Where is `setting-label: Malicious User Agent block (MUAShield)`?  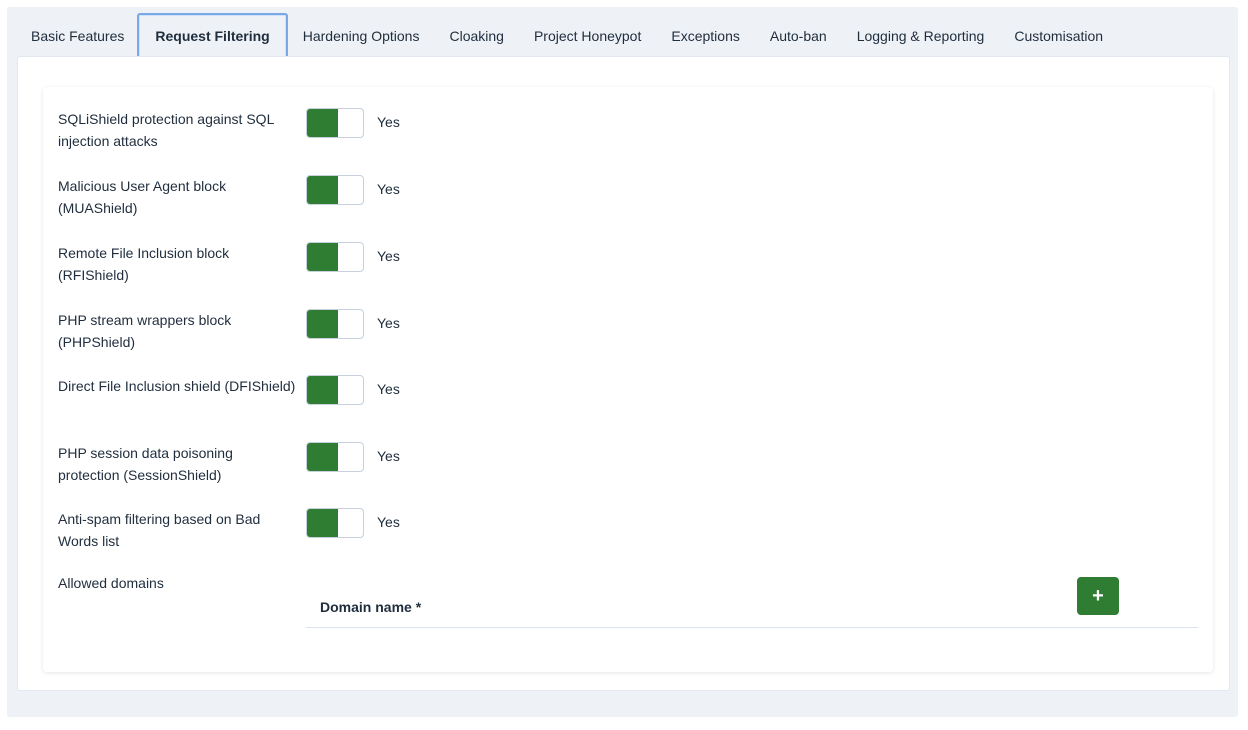
setting-label: Malicious User Agent block (MUAShield) is located at coordinates (142, 197).